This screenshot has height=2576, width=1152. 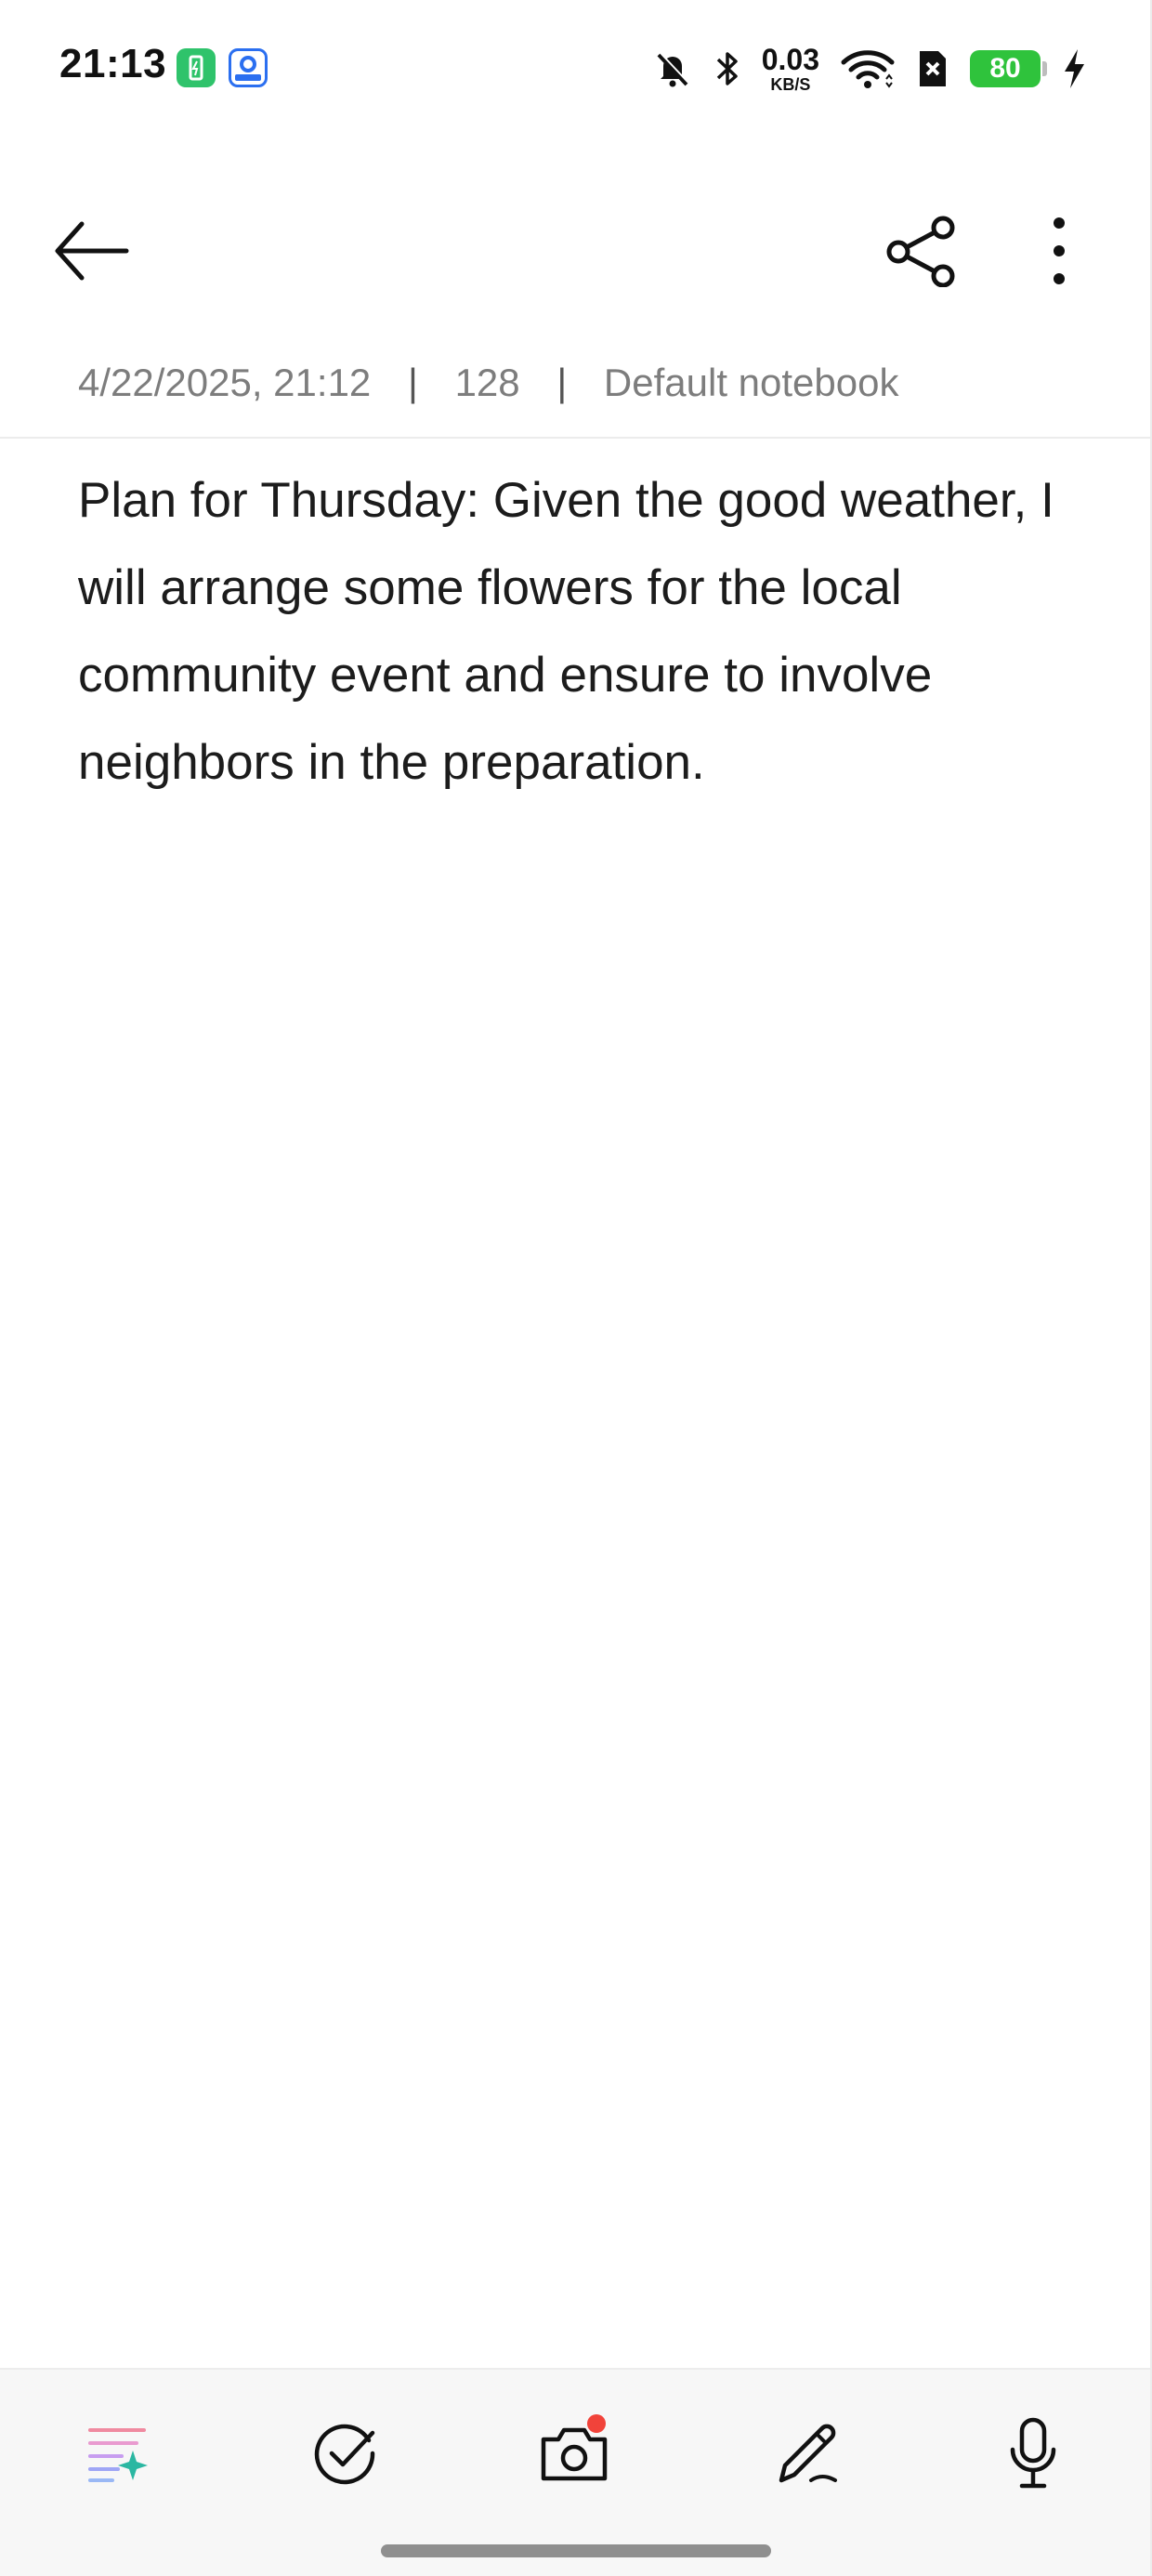 What do you see at coordinates (727, 68) in the screenshot?
I see `bluetooth-icon` at bounding box center [727, 68].